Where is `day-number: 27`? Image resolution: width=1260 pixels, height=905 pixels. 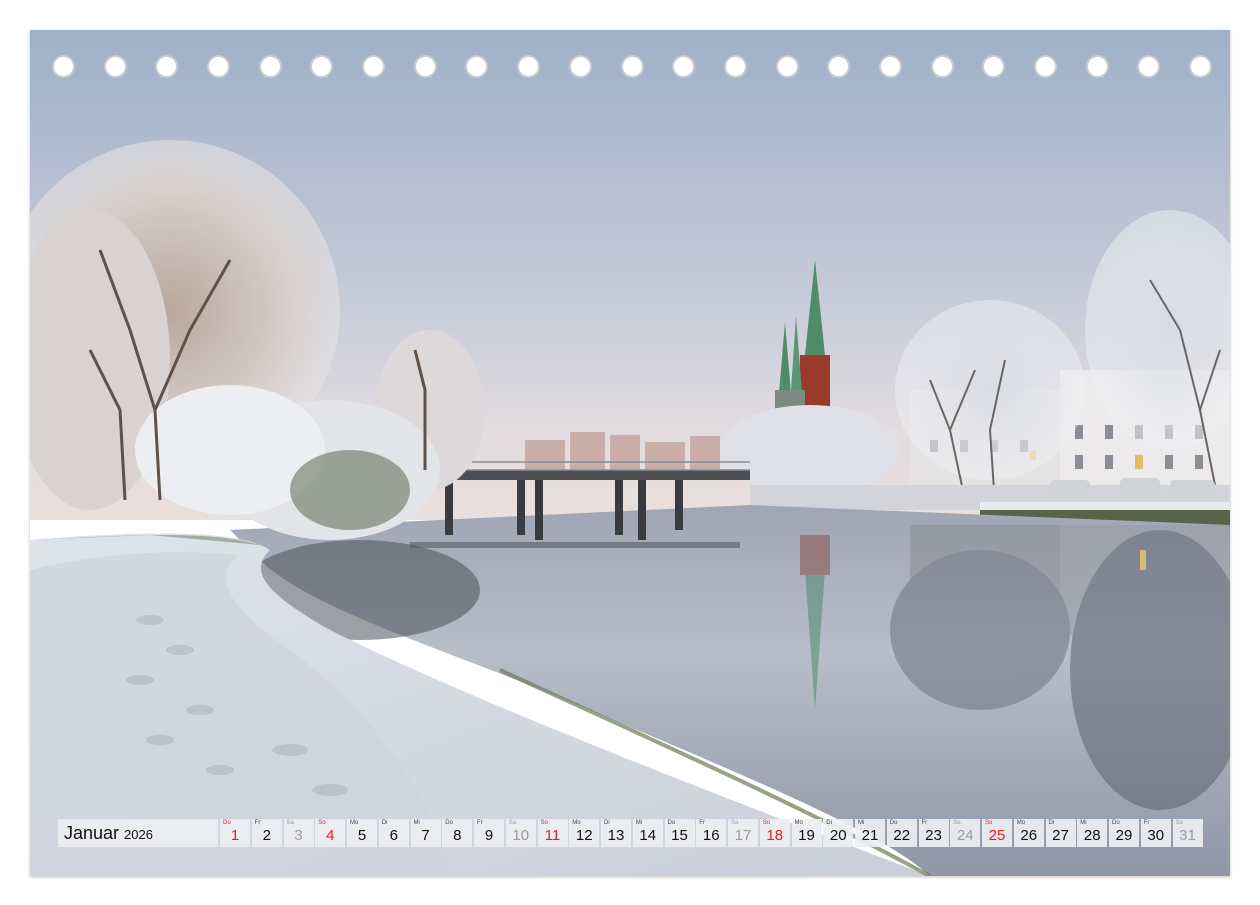
day-number: 27 is located at coordinates (1060, 835).